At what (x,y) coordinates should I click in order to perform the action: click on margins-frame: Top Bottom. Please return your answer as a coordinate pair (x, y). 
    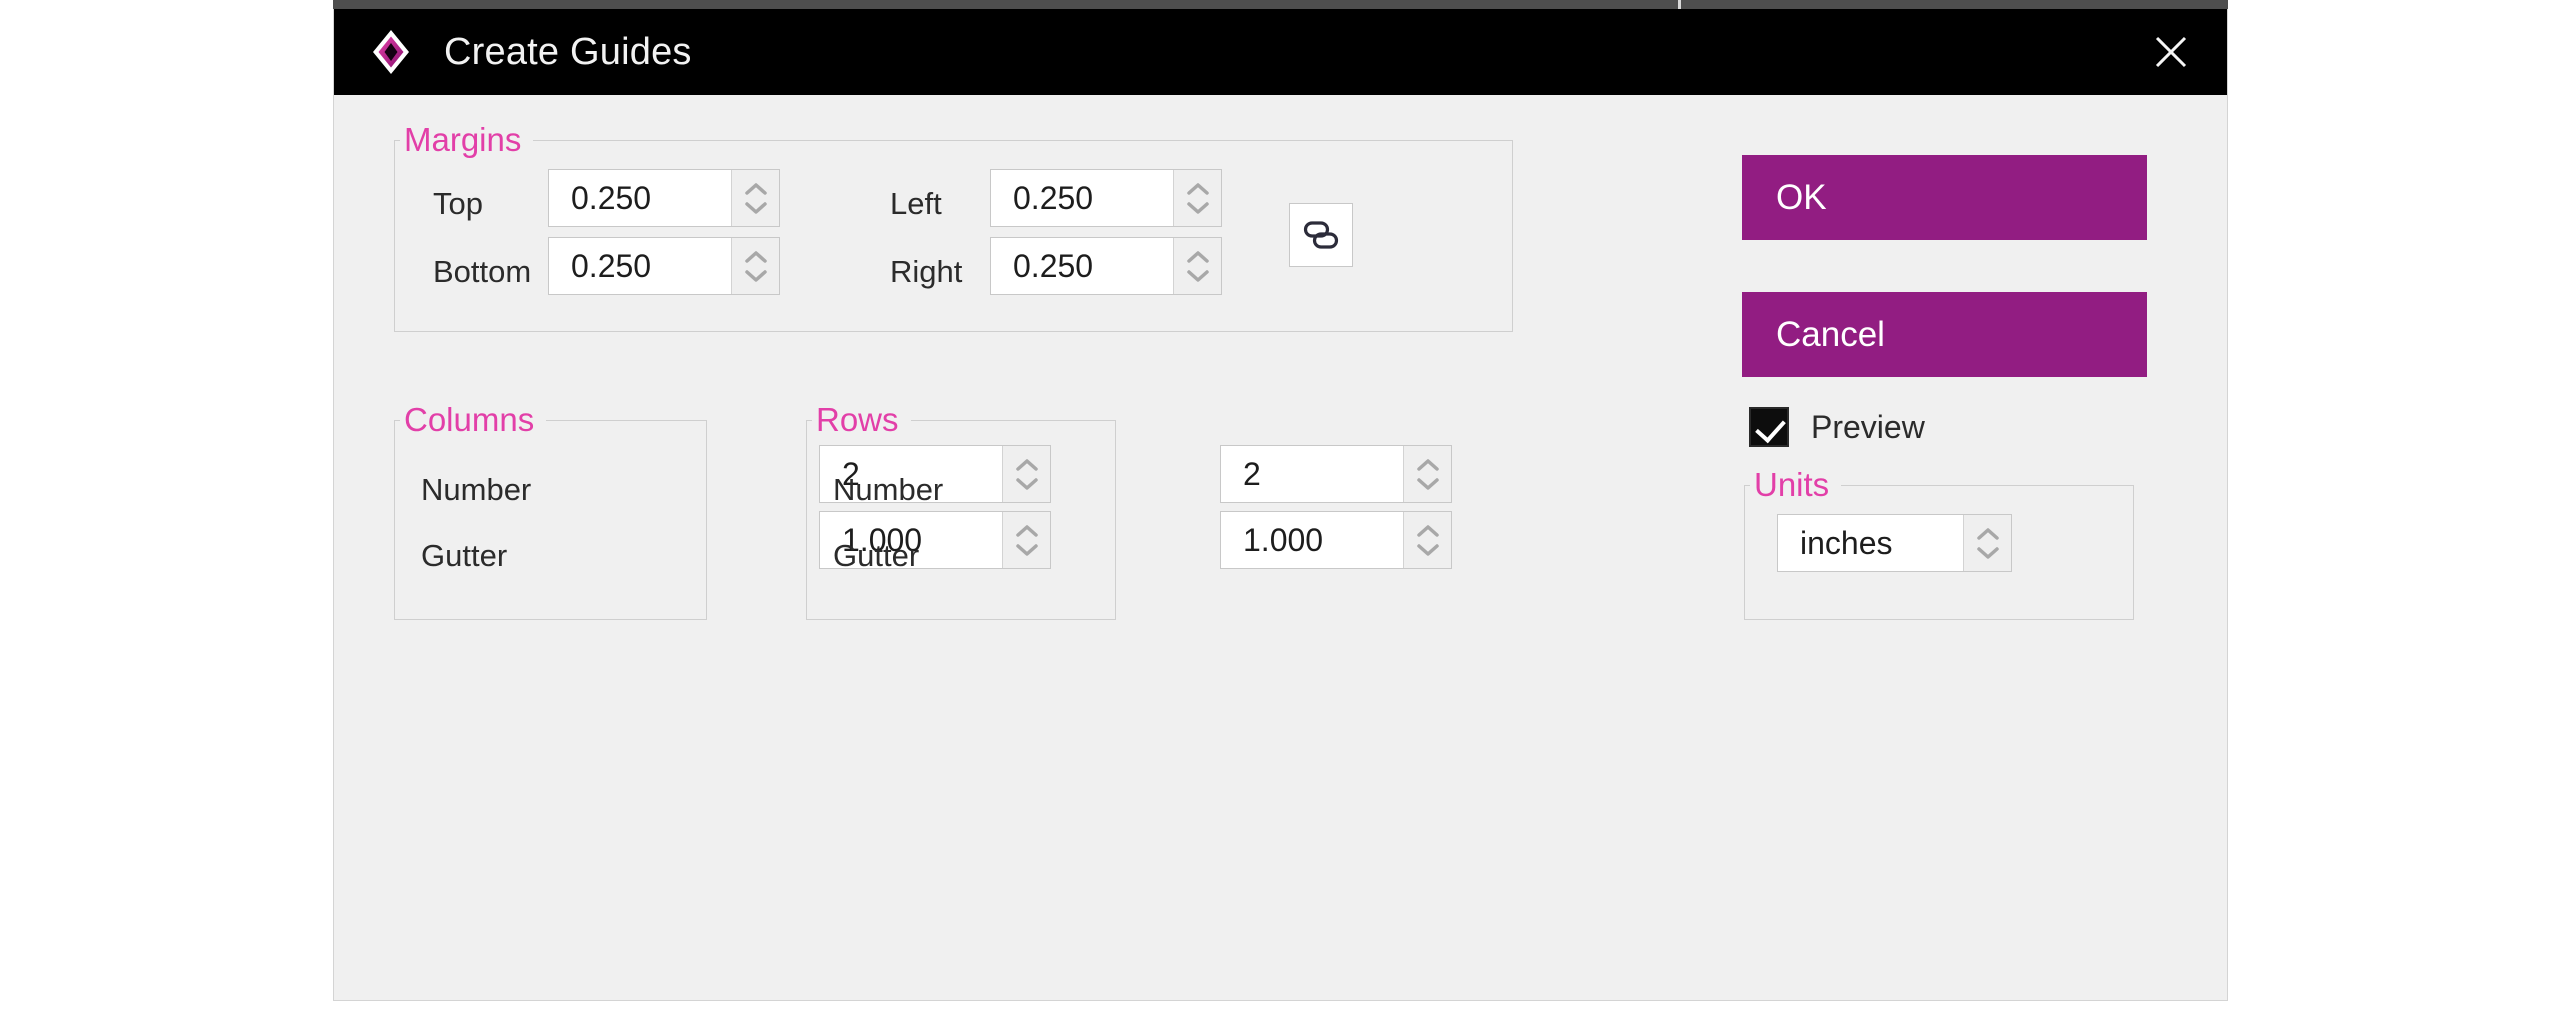
    Looking at the image, I should click on (953, 236).